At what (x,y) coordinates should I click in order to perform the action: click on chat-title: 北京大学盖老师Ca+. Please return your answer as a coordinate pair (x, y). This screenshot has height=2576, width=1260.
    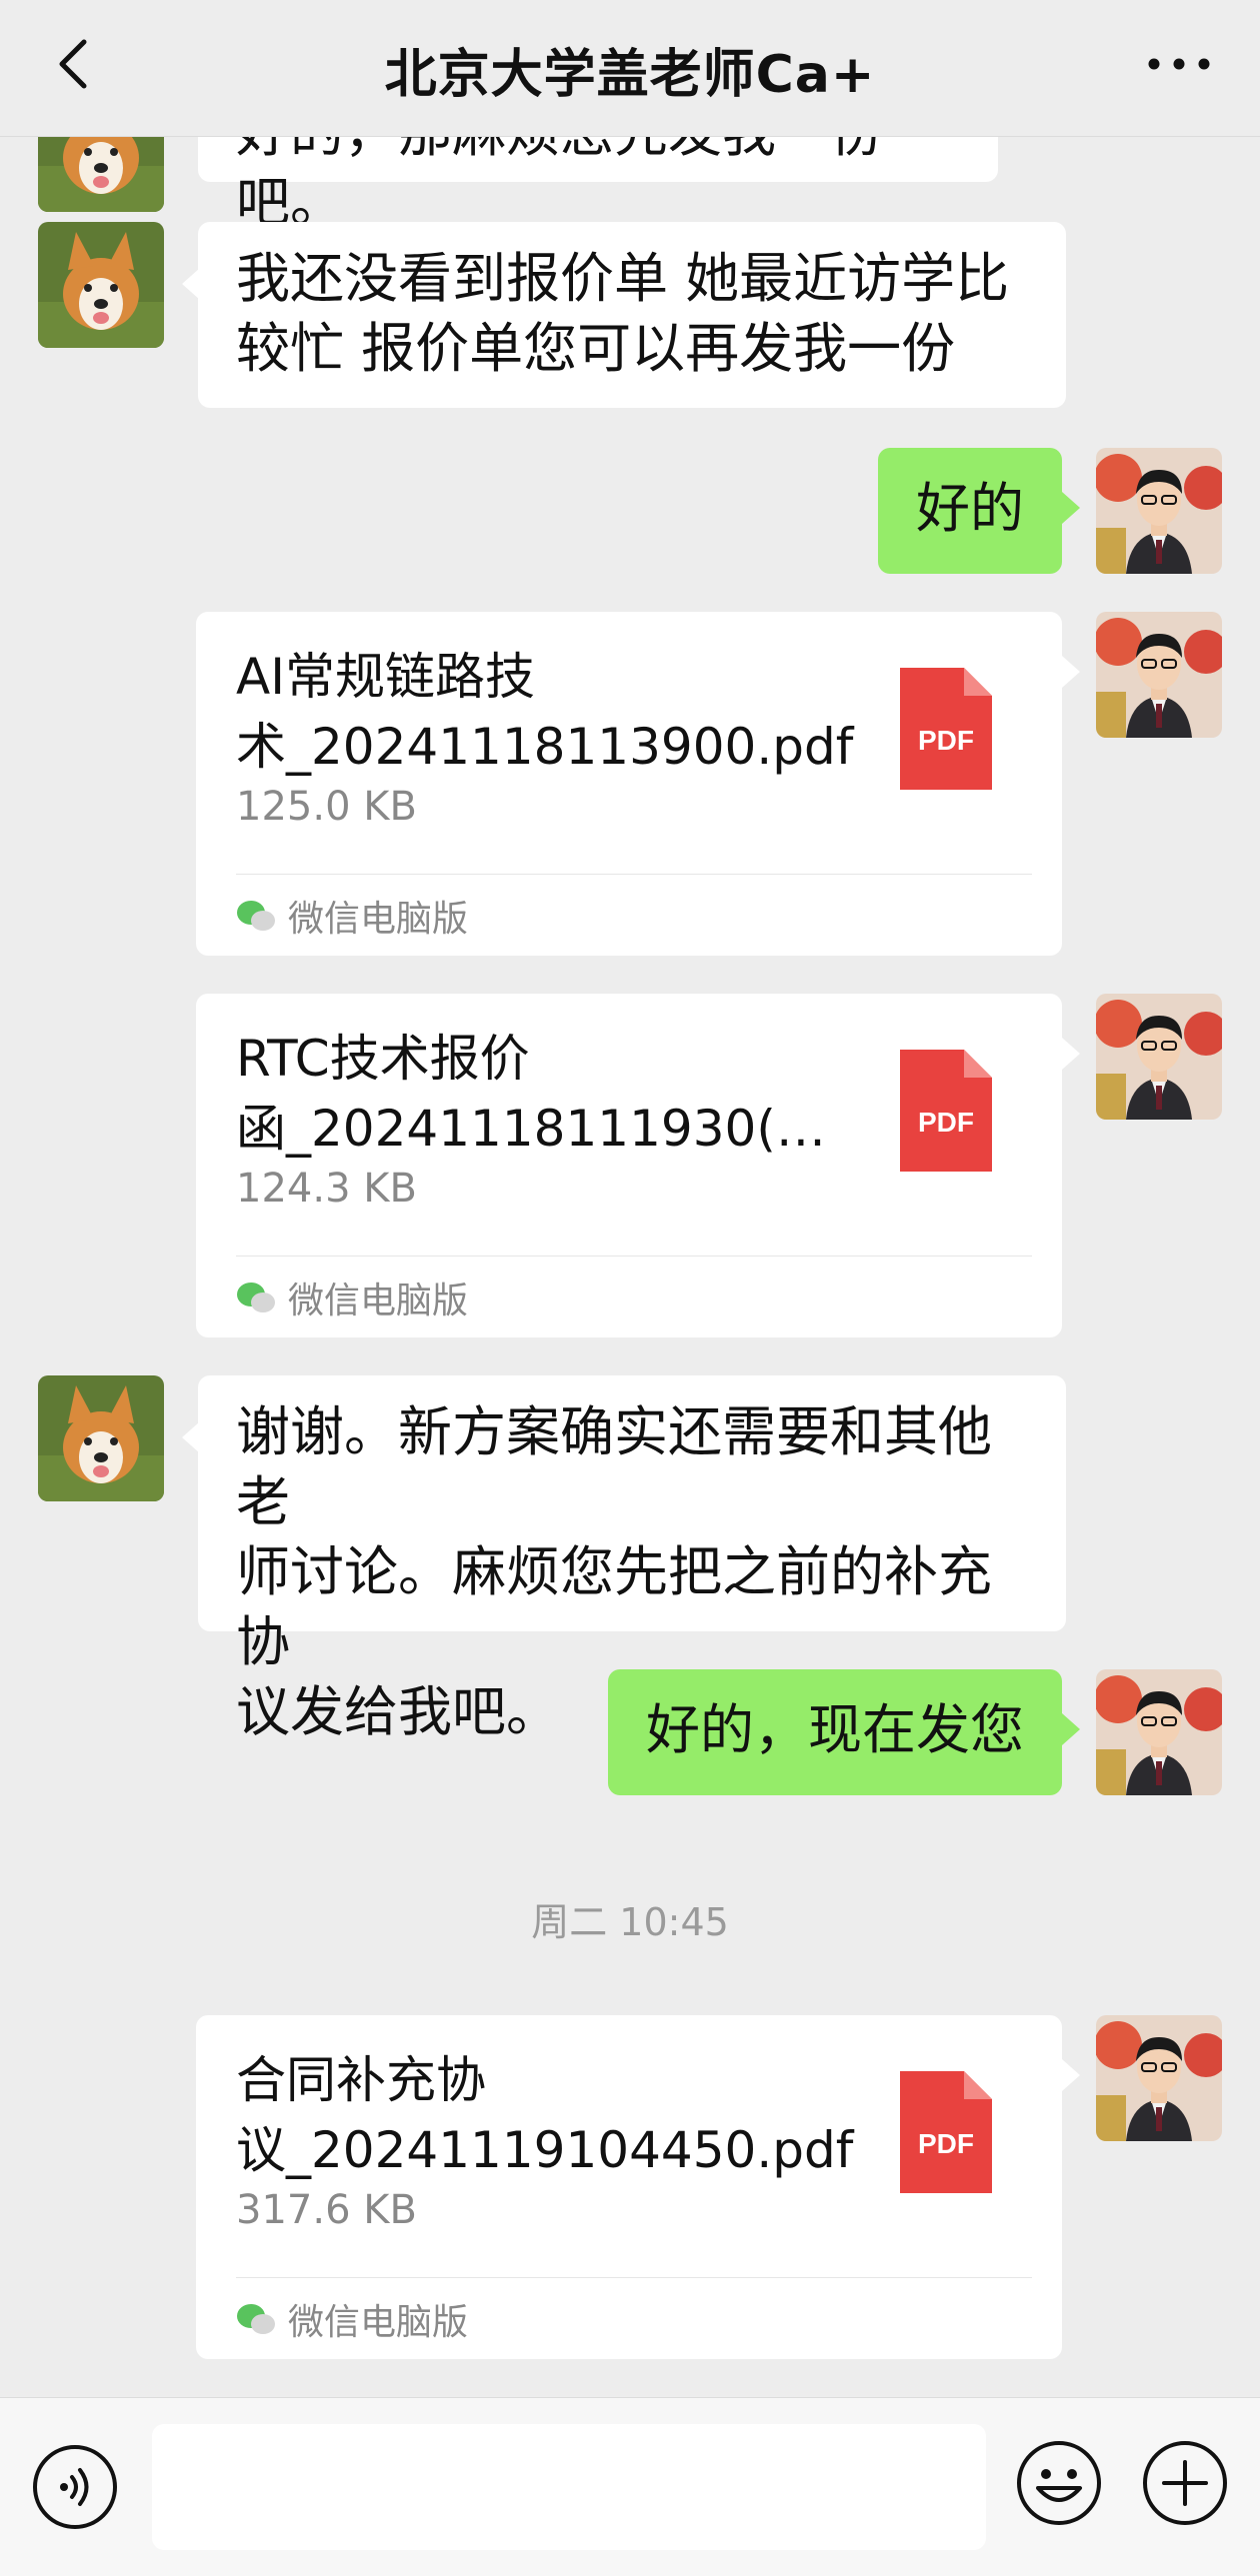
    Looking at the image, I should click on (630, 75).